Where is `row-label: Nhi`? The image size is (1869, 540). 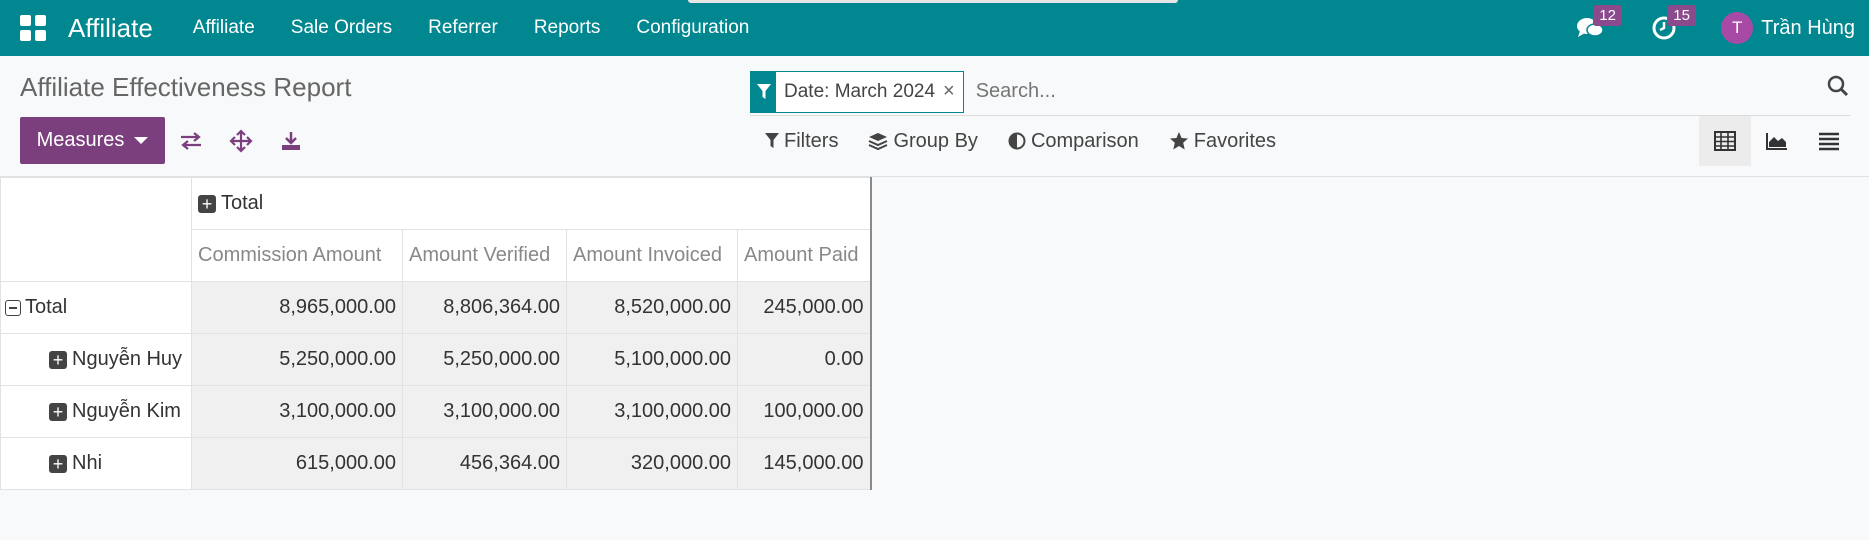
row-label: Nhi is located at coordinates (87, 463).